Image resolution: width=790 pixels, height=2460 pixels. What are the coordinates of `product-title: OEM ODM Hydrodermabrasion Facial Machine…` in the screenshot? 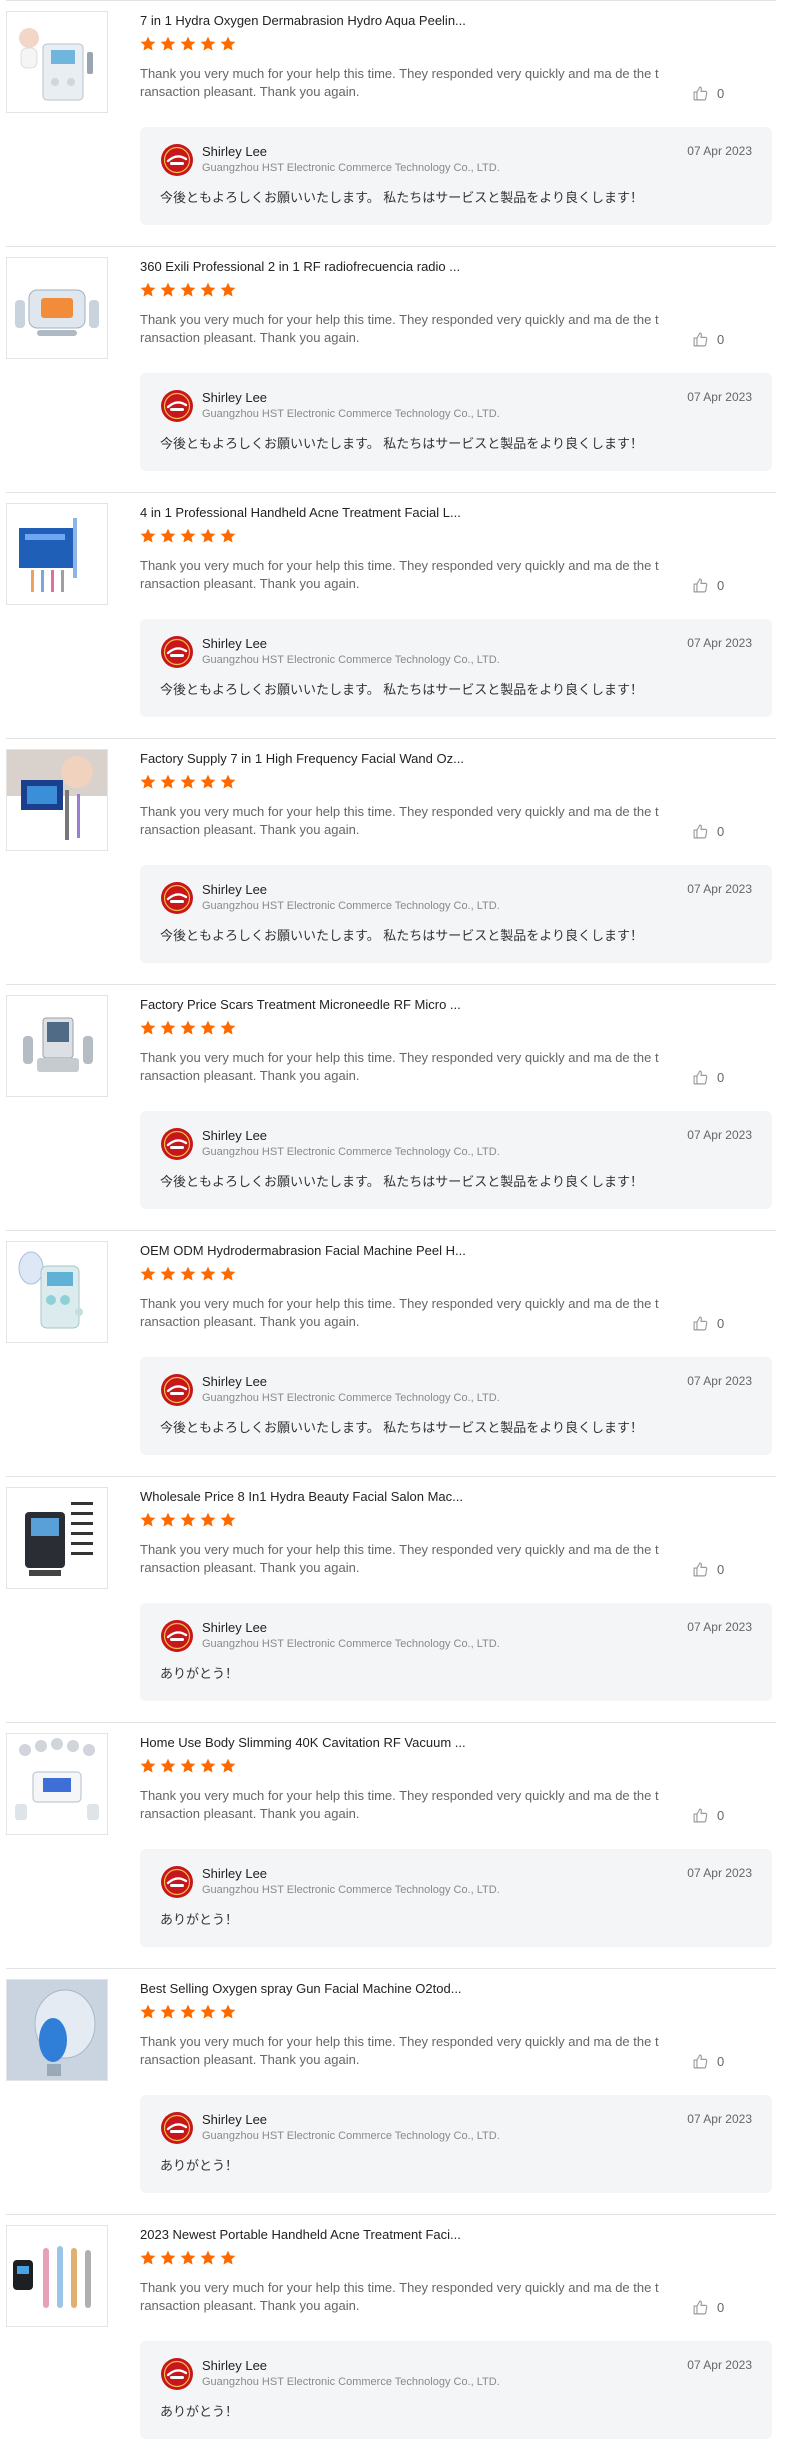 It's located at (340, 1250).